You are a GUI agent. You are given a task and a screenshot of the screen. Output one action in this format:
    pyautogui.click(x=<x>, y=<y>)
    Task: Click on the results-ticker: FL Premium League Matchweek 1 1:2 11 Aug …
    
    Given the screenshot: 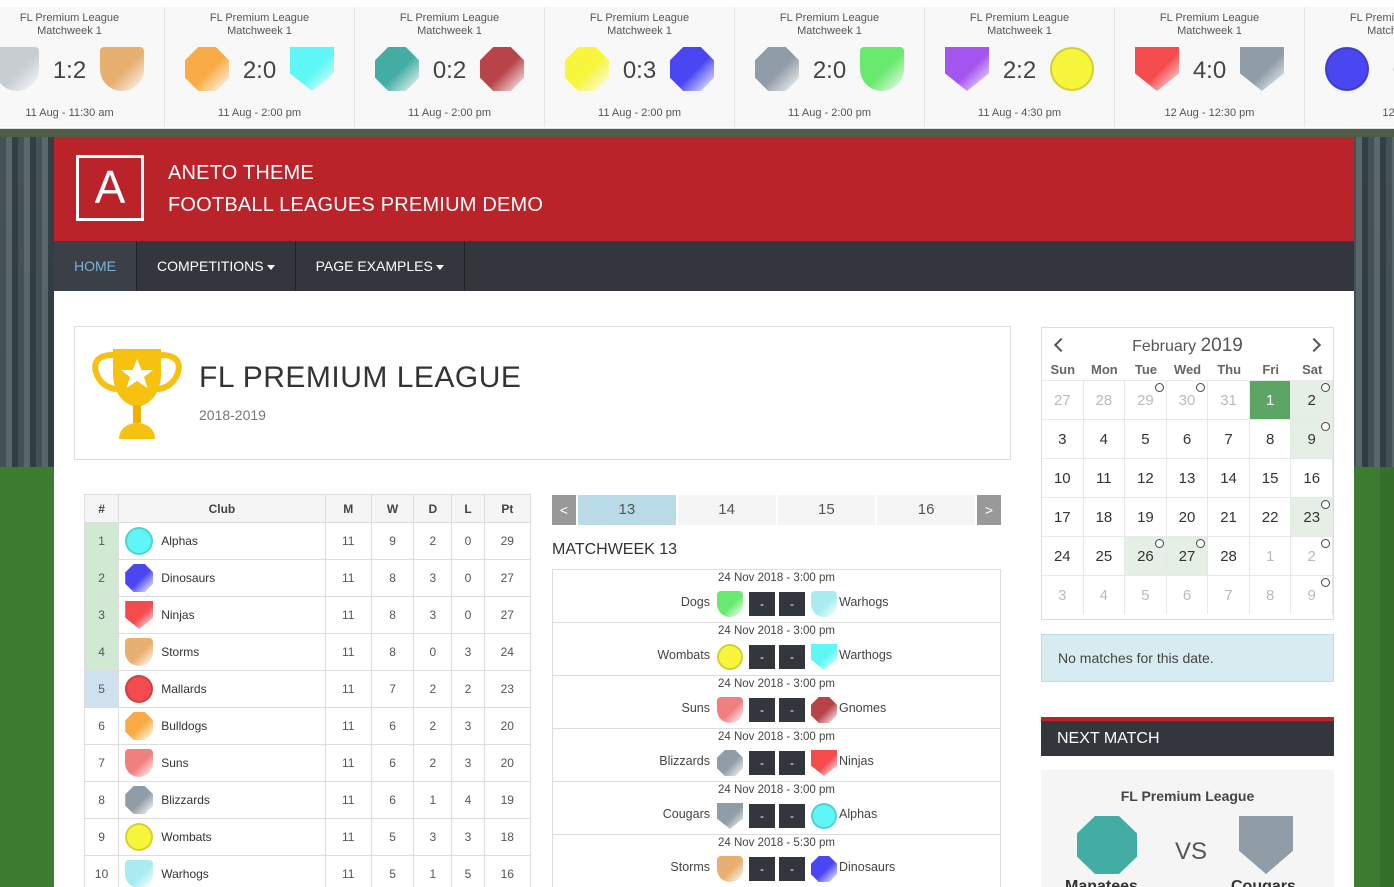 What is the action you would take?
    pyautogui.click(x=697, y=64)
    